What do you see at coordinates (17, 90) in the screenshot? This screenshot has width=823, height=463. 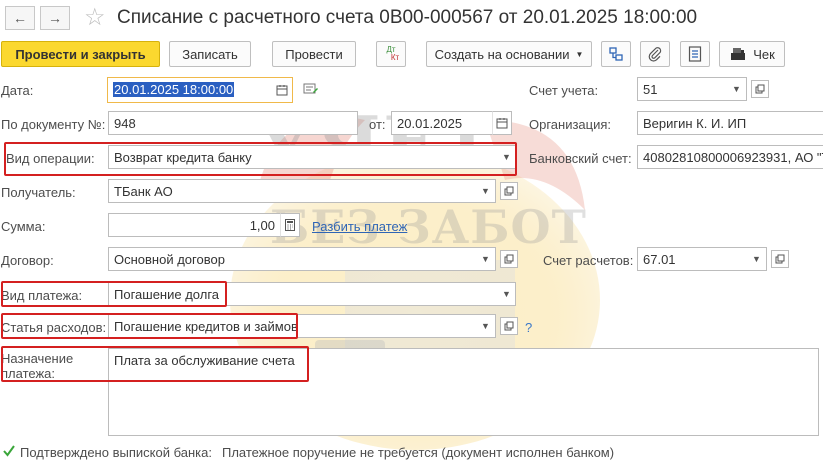 I see `date-label: Дата:` at bounding box center [17, 90].